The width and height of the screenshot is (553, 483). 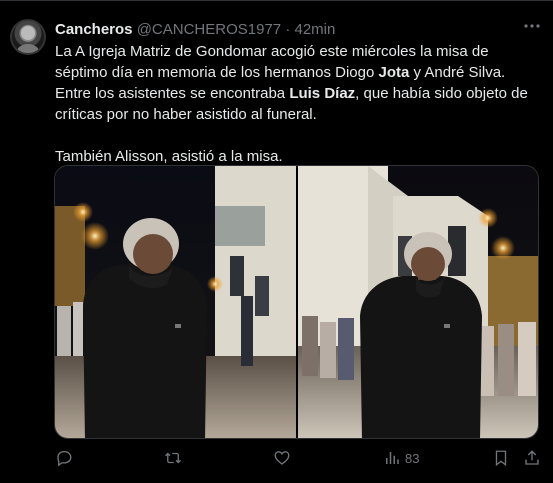 I want to click on action-bar: 83, so click(x=297, y=460).